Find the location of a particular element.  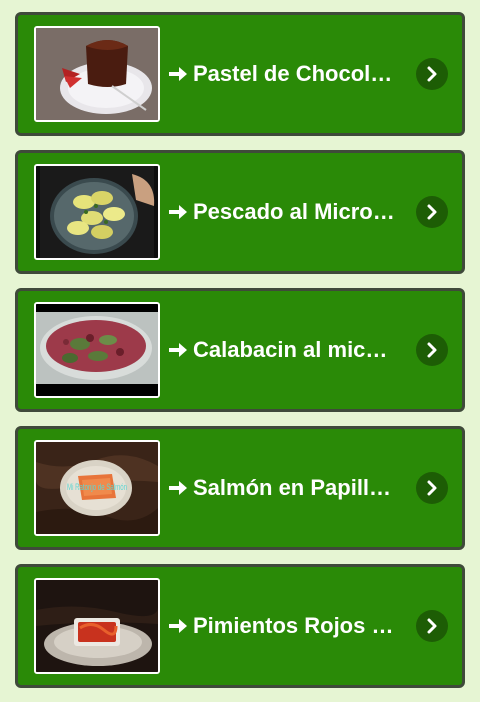

salmon-plate-image: Mi Ratonjo de Salmón is located at coordinates (97, 488).